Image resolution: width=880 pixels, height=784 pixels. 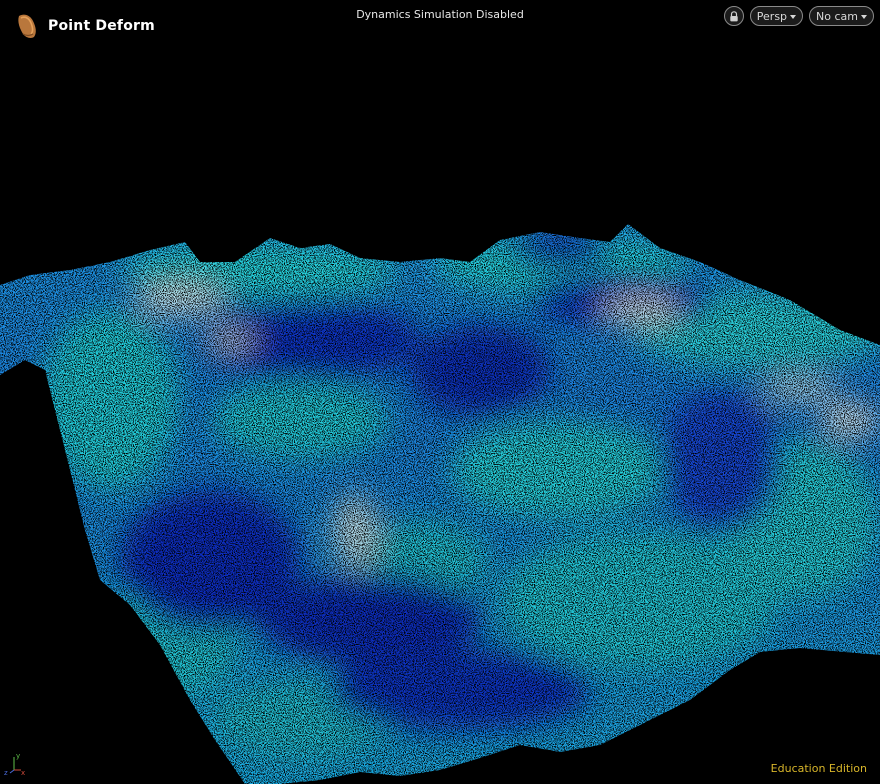 I want to click on axis-x-label: x, so click(x=23, y=772).